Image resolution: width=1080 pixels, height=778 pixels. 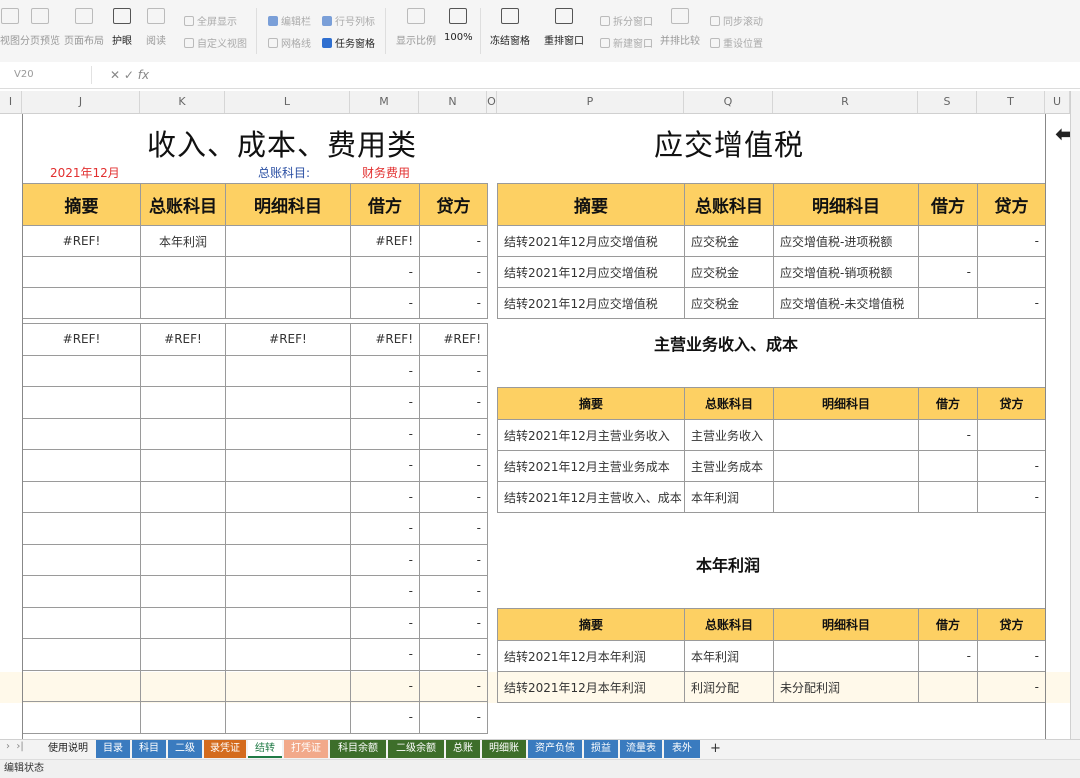 I want to click on ribbon-button: 阅读, so click(x=156, y=32).